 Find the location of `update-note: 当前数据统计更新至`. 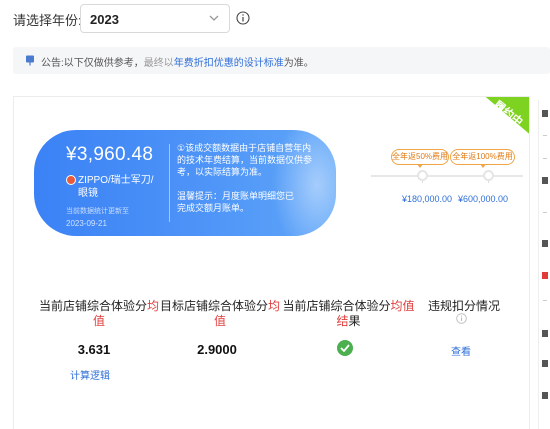

update-note: 当前数据统计更新至 is located at coordinates (97, 211).